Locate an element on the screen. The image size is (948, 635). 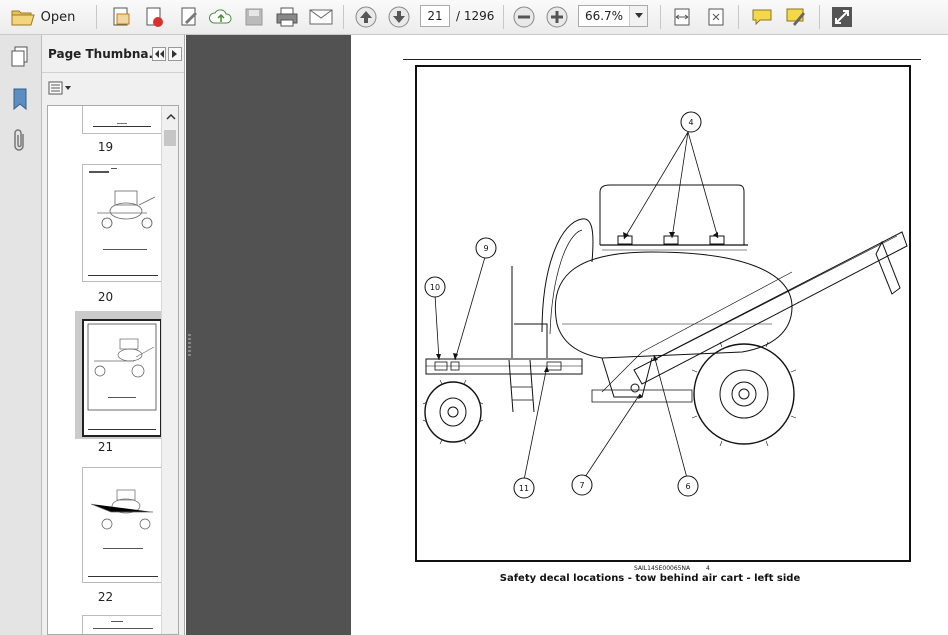
email-button is located at coordinates (321, 17).